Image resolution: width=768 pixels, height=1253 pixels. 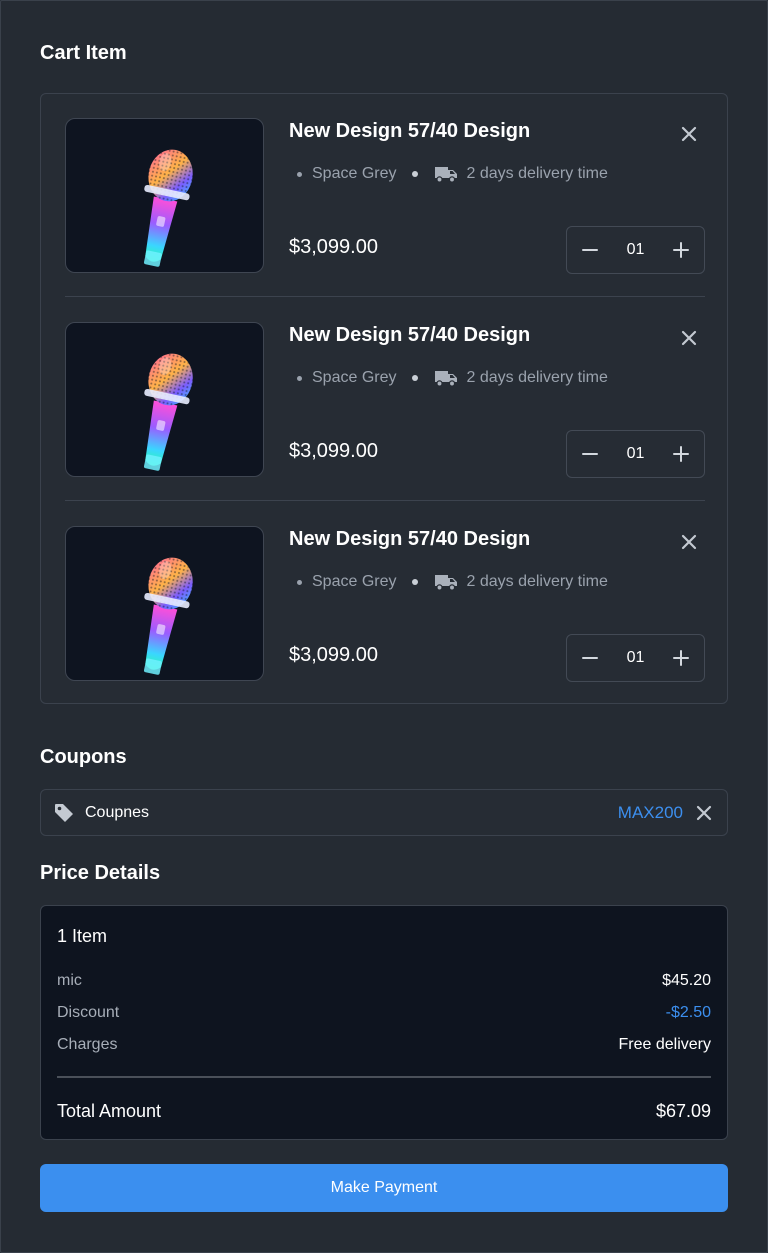 I want to click on price-row-value: Free delivery, so click(x=664, y=1044).